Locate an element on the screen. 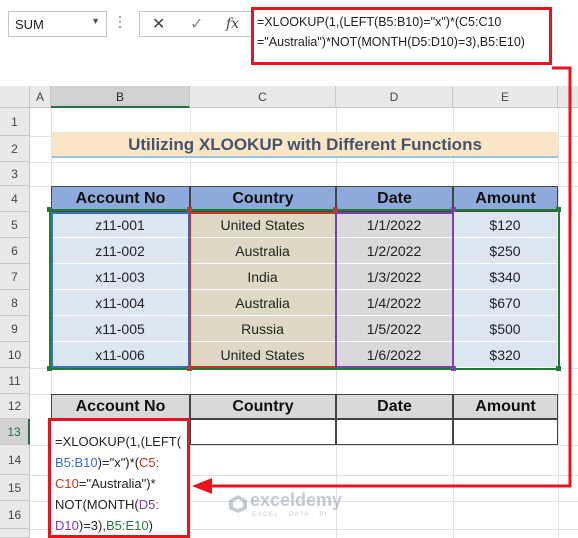  output-header-account: Account No is located at coordinates (120, 406).